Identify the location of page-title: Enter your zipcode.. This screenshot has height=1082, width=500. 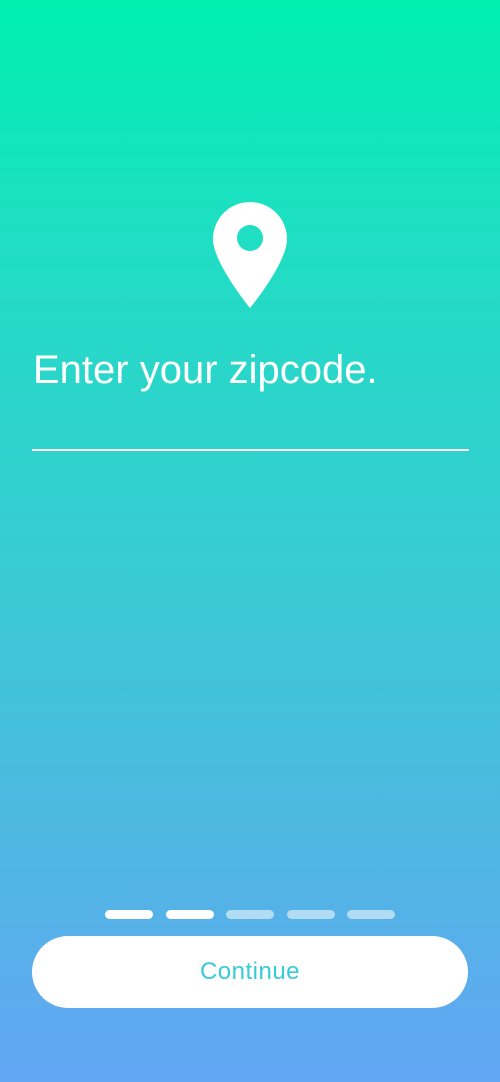
(205, 370).